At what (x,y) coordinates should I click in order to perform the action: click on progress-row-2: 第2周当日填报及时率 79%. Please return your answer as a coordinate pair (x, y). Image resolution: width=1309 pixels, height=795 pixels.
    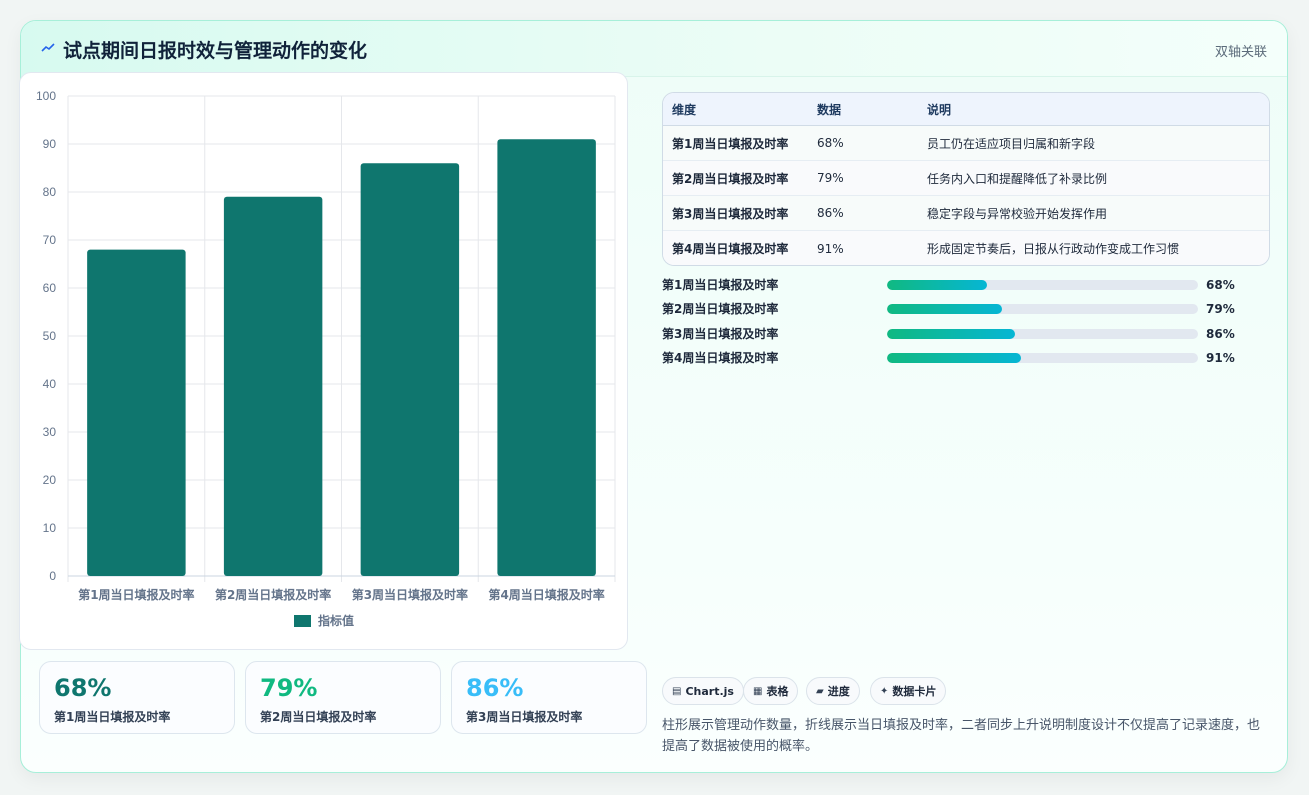
    Looking at the image, I should click on (966, 309).